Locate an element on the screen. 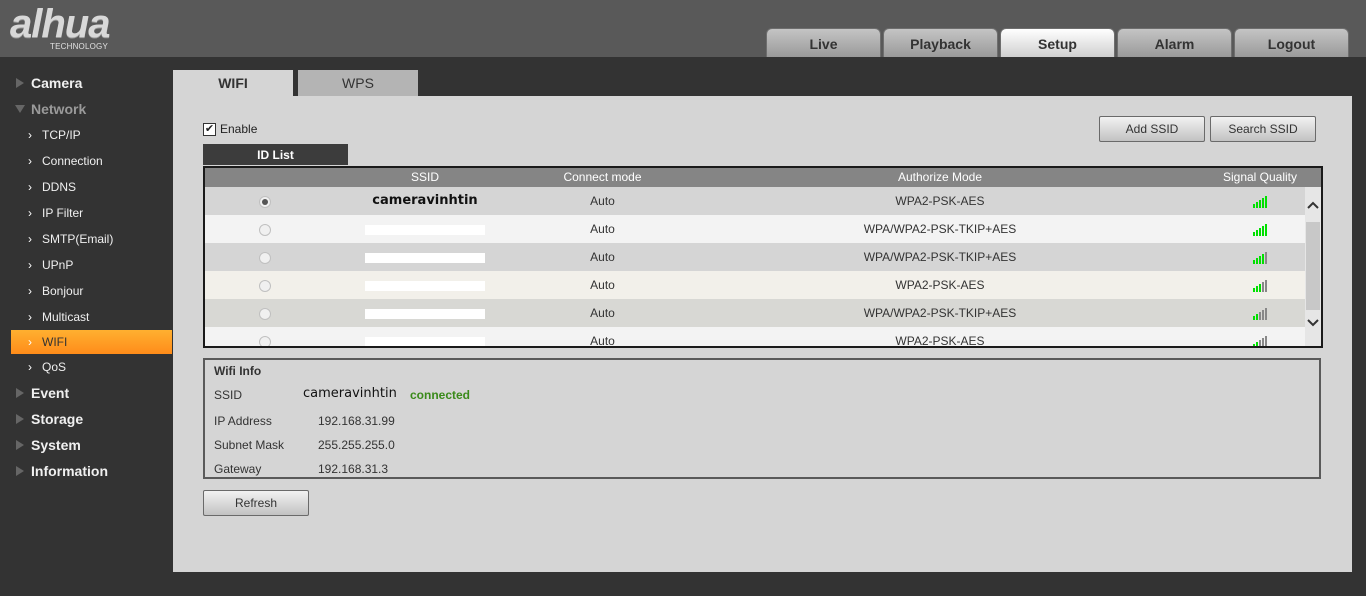 The image size is (1366, 596). scroll-up-icon is located at coordinates (1313, 205).